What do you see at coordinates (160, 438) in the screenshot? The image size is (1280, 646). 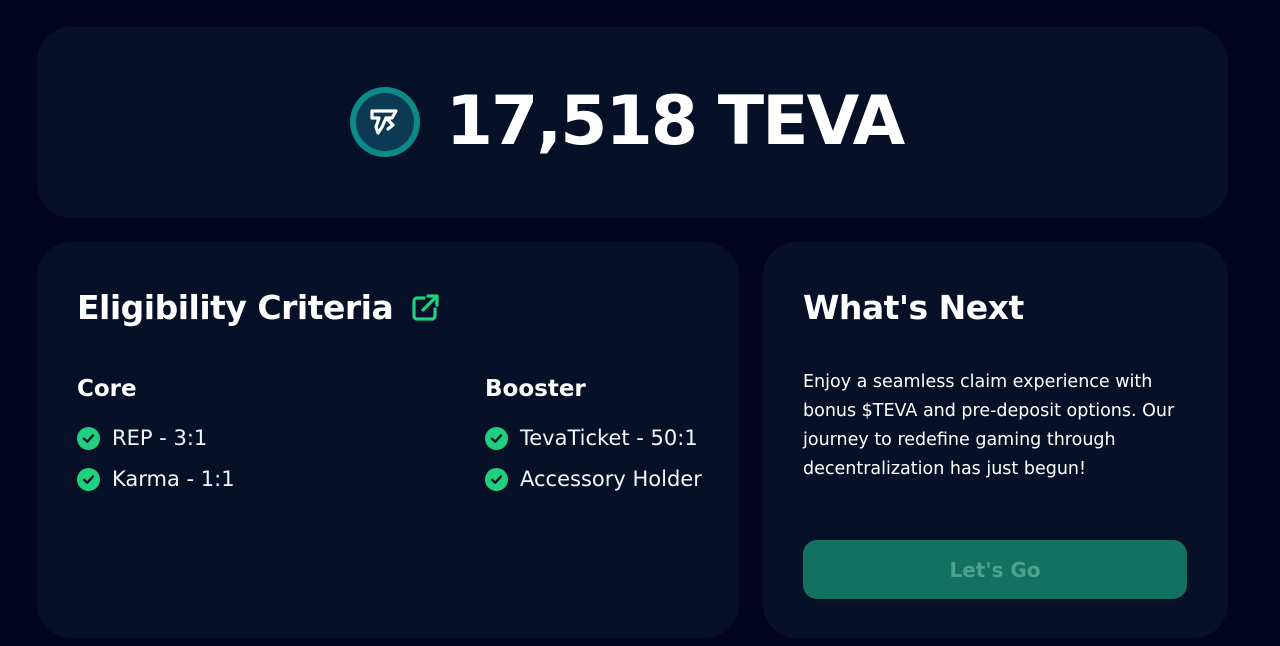 I see `criteria-label: REP - 3:1` at bounding box center [160, 438].